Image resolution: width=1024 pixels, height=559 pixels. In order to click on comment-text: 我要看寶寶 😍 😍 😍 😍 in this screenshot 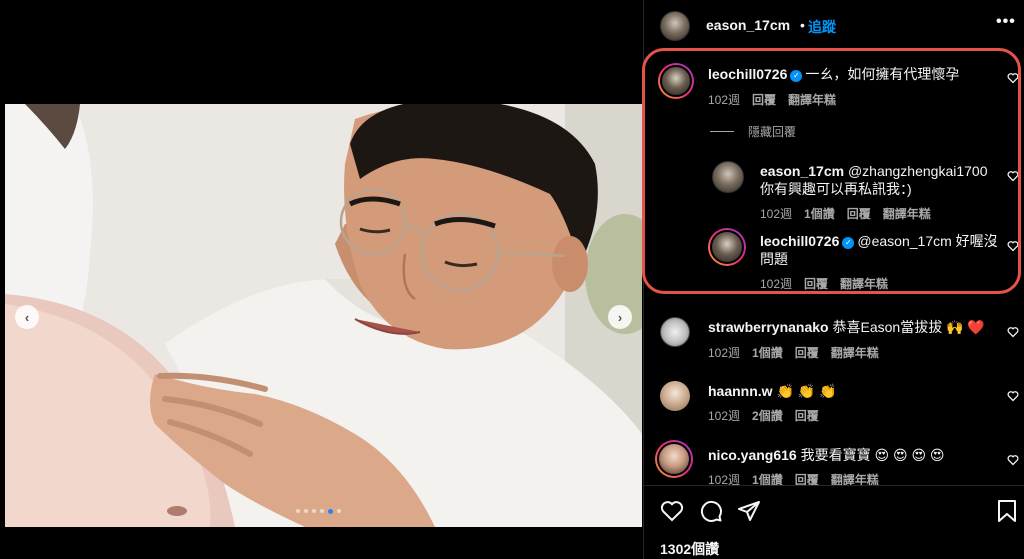, I will do `click(872, 455)`.